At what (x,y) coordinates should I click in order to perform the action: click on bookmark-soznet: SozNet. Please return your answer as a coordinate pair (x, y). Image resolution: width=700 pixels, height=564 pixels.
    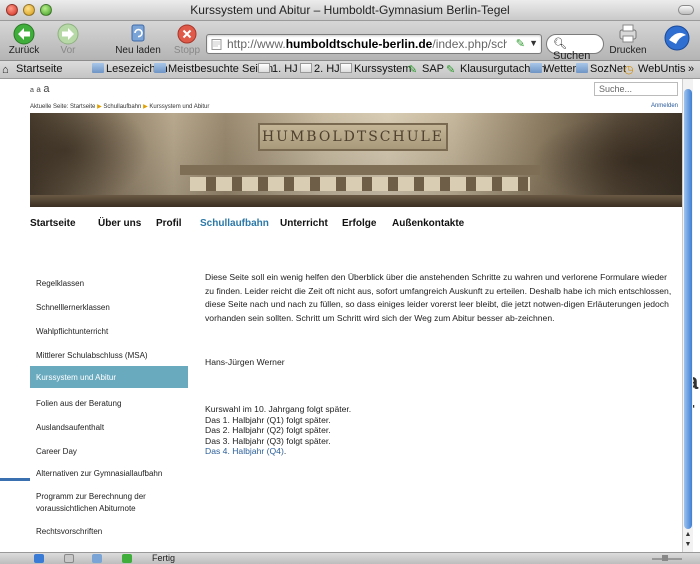
    Looking at the image, I should click on (601, 69).